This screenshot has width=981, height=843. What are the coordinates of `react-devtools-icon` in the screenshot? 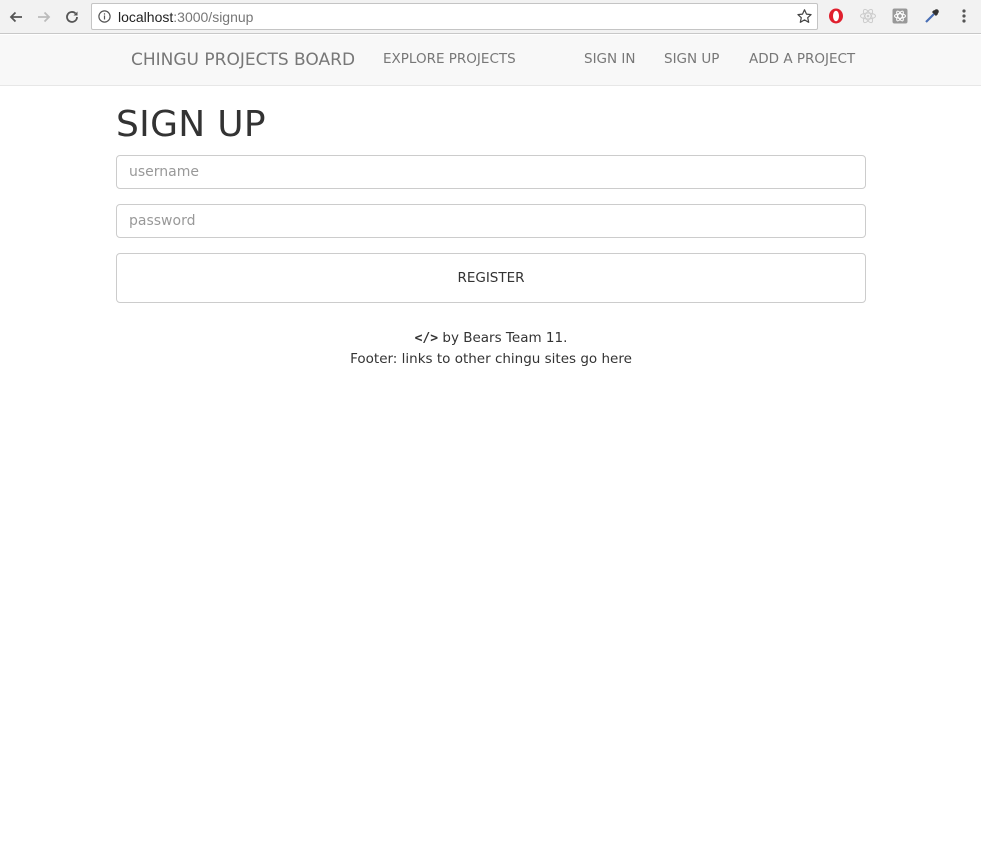 It's located at (868, 16).